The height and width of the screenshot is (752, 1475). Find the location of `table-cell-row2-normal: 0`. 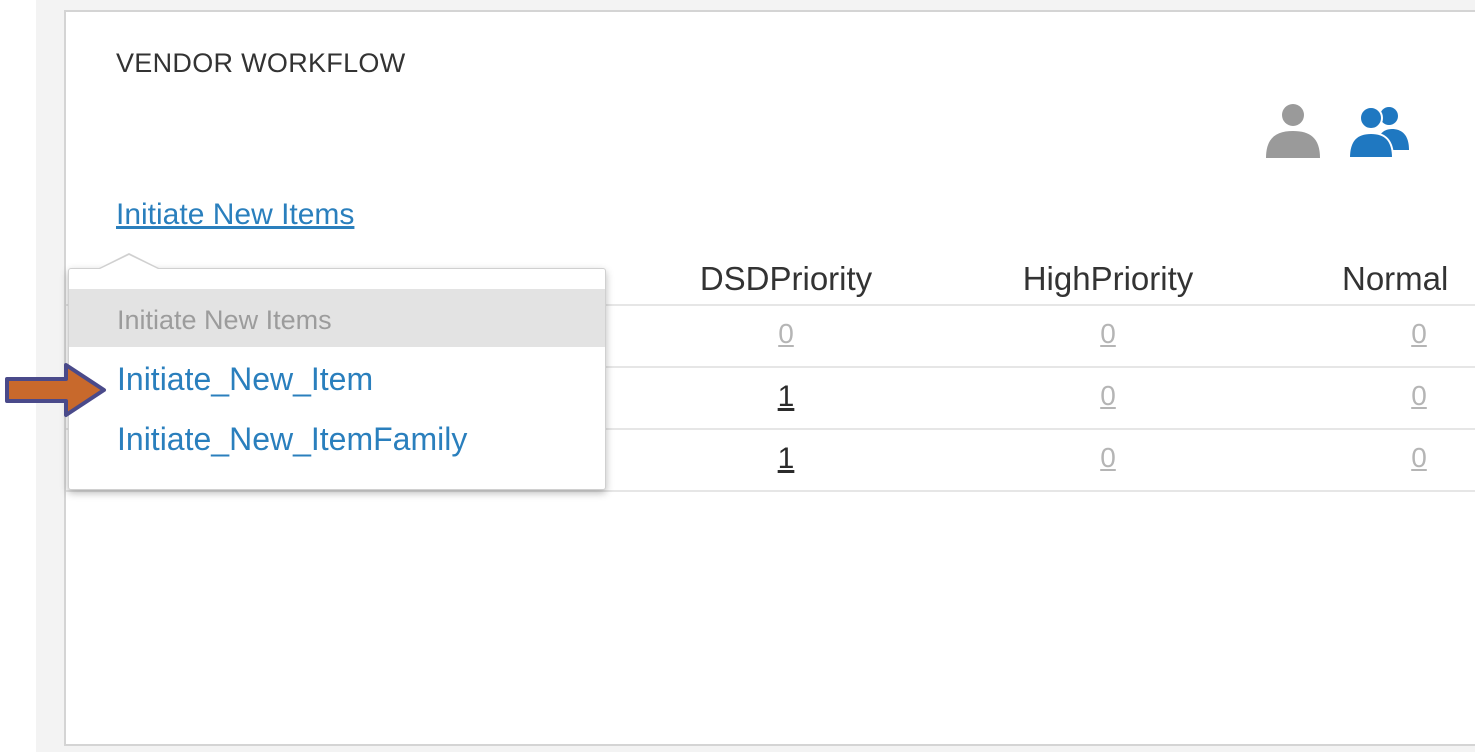

table-cell-row2-normal: 0 is located at coordinates (1419, 396).